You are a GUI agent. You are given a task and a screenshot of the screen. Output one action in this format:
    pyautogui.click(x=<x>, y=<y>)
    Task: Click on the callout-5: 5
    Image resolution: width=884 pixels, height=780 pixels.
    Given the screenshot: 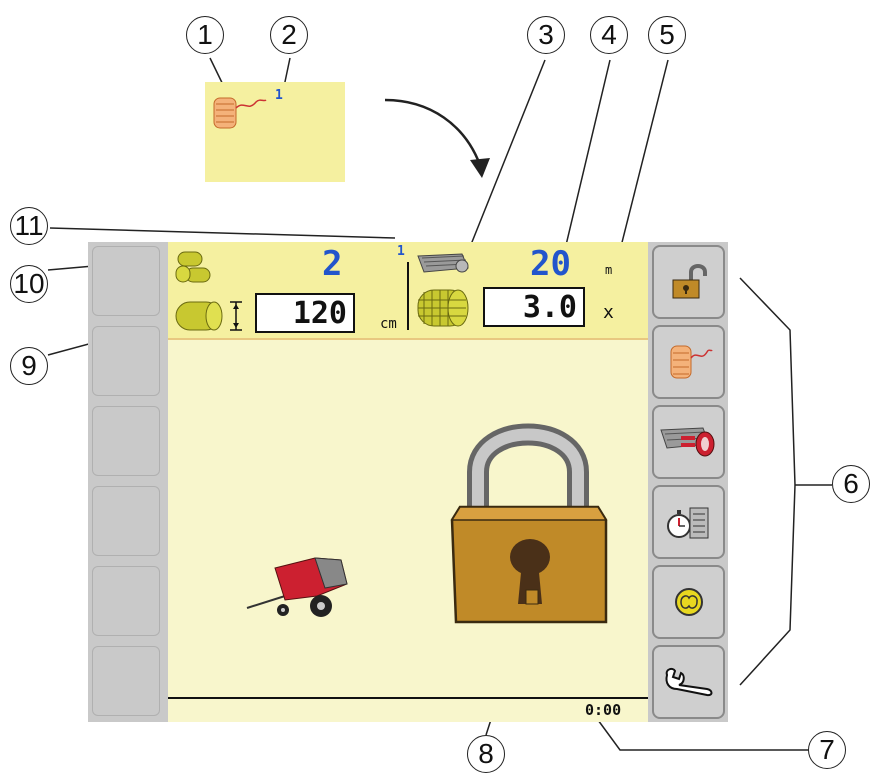 What is the action you would take?
    pyautogui.click(x=667, y=35)
    